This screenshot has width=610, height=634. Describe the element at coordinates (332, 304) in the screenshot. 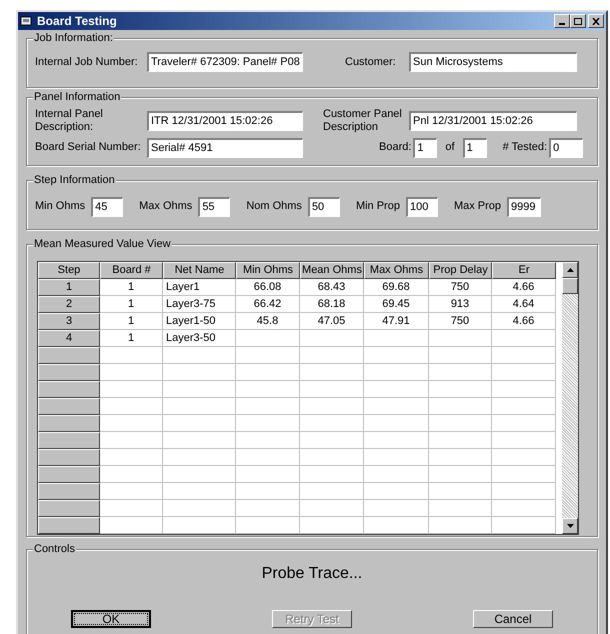

I see `table-cell: 68.18` at that location.